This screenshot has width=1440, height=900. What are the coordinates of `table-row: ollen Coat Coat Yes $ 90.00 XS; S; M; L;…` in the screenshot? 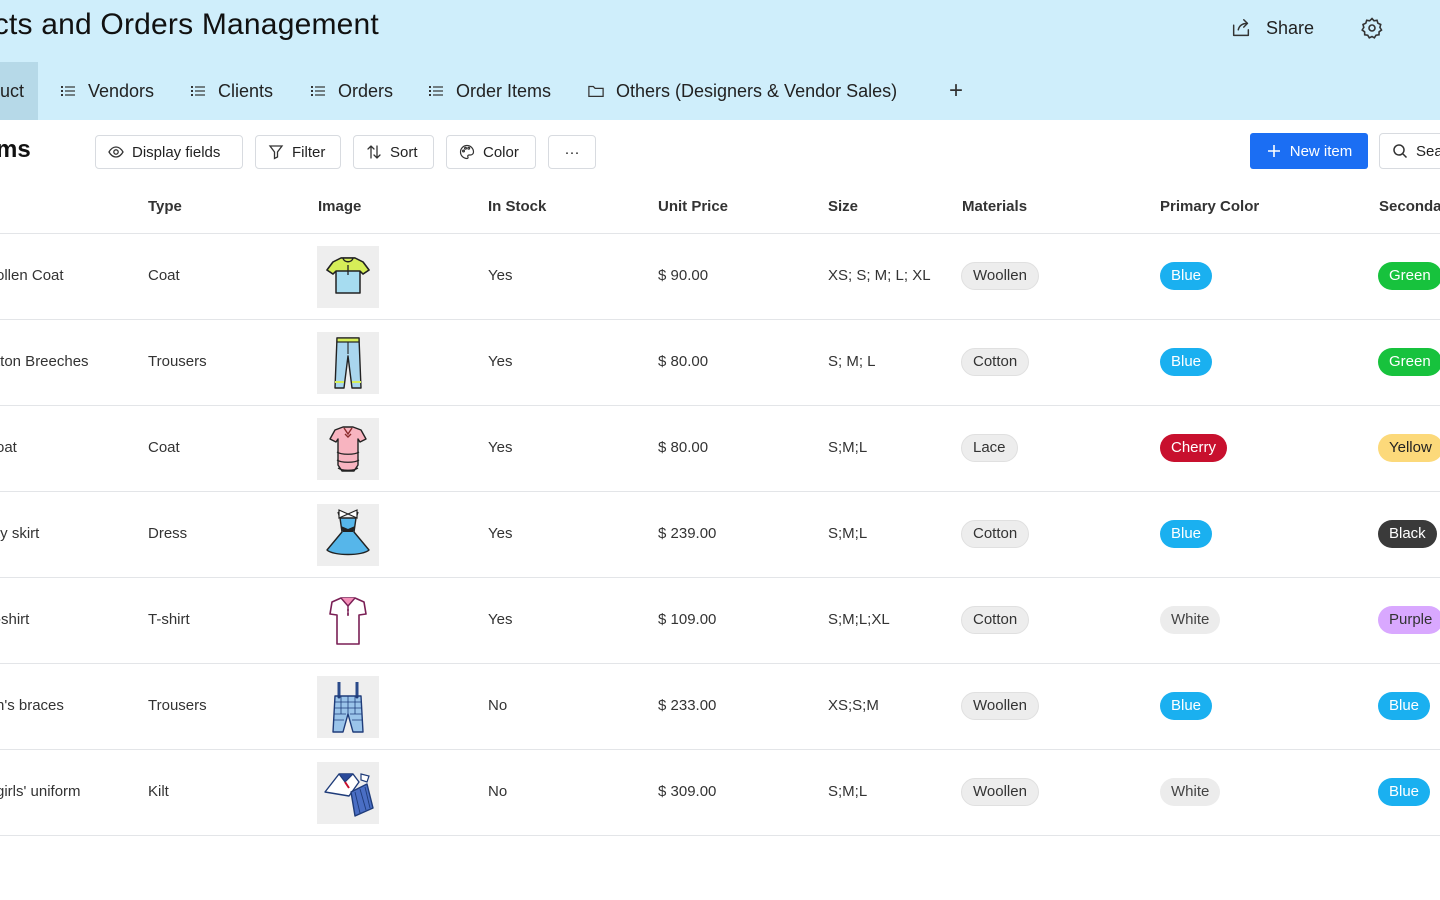 It's located at (720, 277).